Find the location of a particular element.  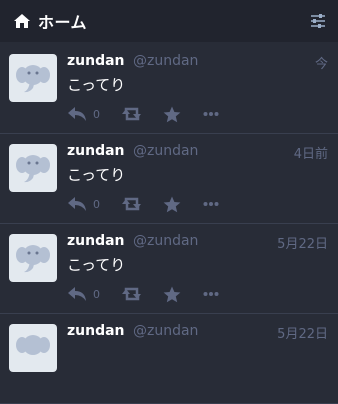

column-settings-button is located at coordinates (318, 21).